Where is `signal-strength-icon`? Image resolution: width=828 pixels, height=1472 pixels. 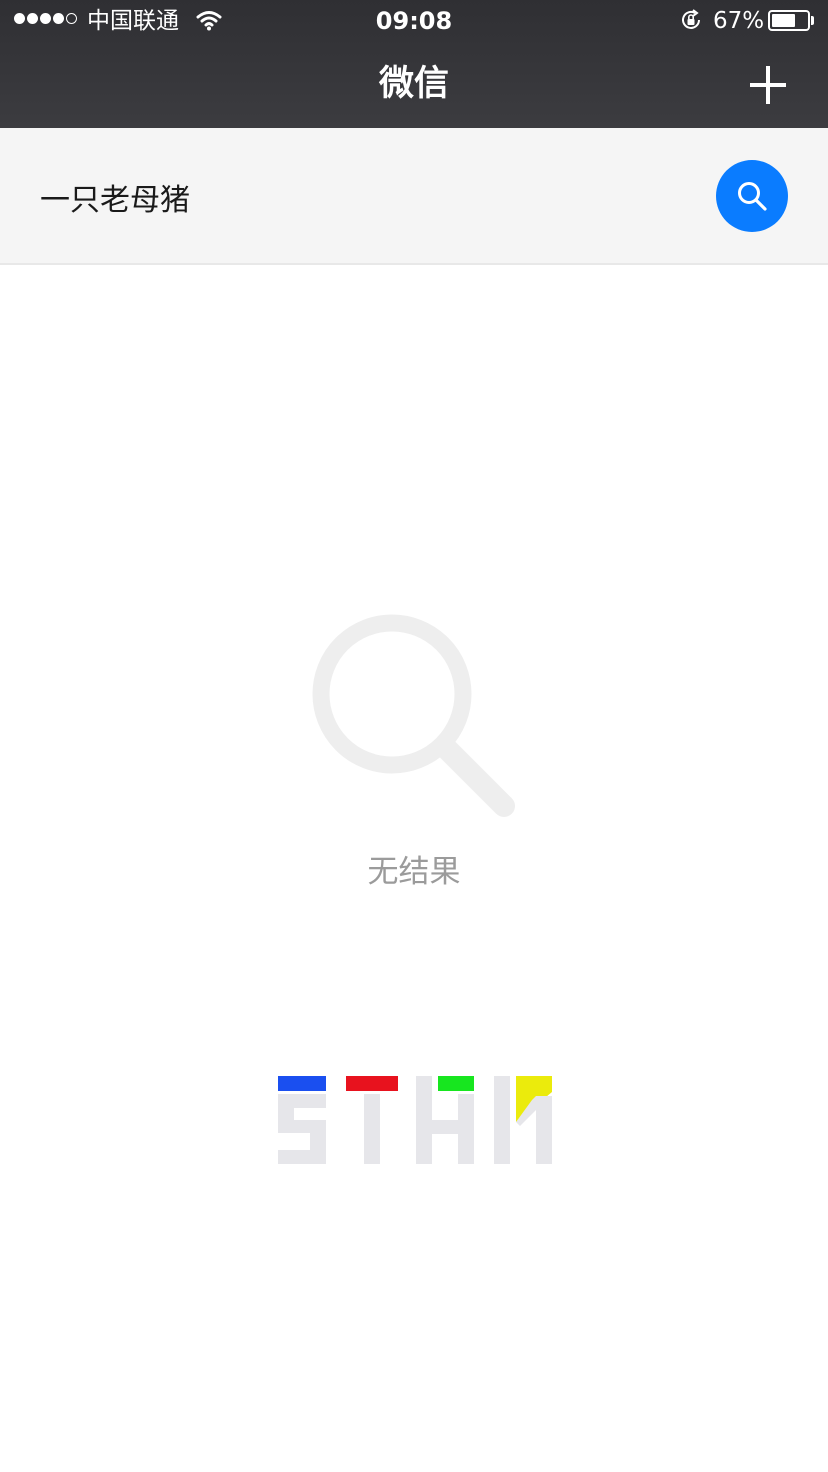
signal-strength-icon is located at coordinates (45, 18).